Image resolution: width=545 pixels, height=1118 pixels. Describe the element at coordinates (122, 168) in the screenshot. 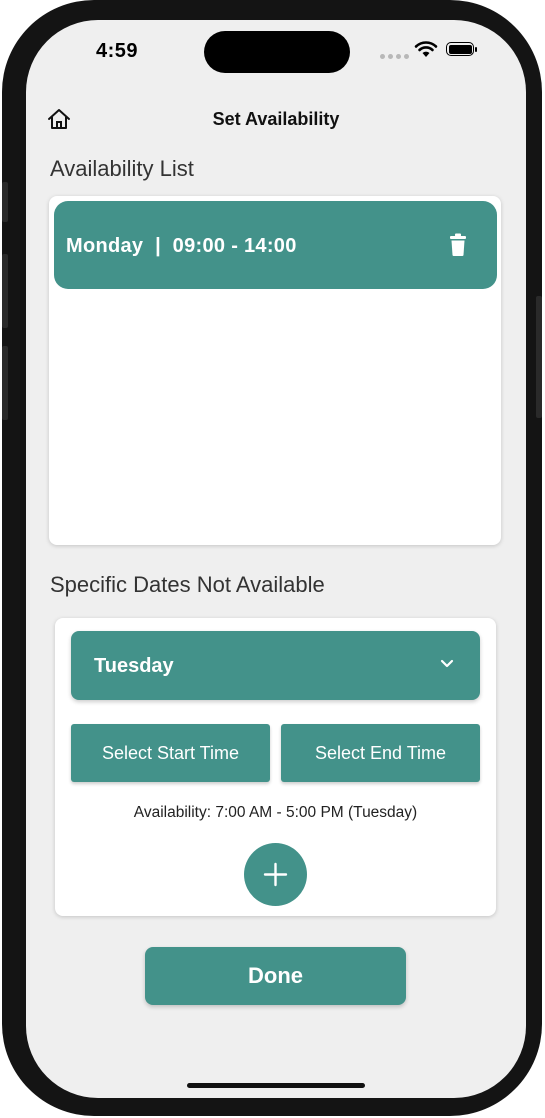

I see `availability-list-title: Availability List` at that location.